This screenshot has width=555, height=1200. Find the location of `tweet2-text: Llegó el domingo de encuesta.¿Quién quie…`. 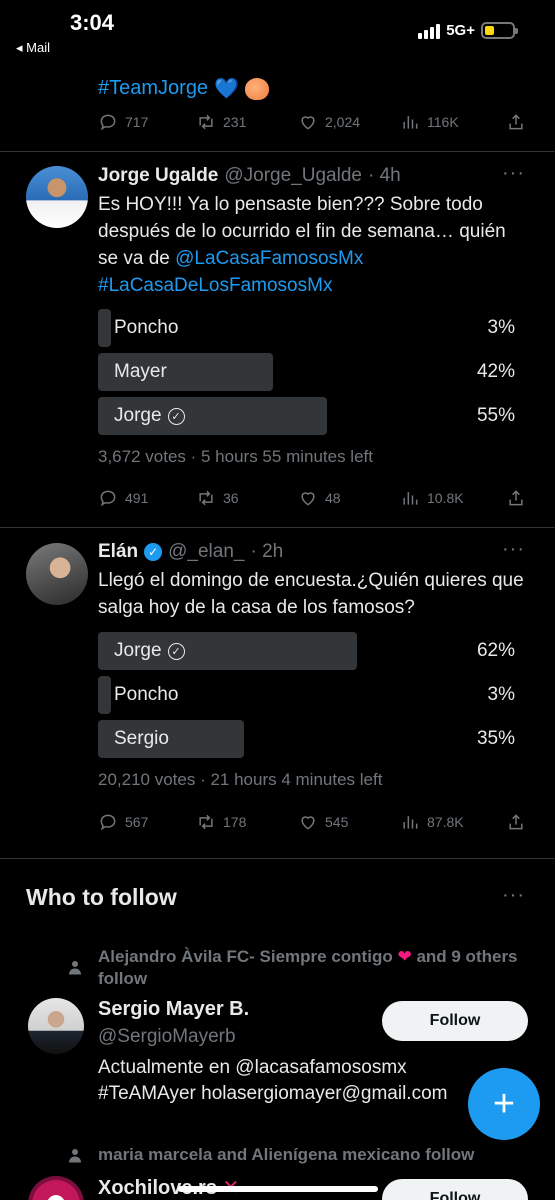

tweet2-text: Llegó el domingo de encuesta.¿Quién quie… is located at coordinates (311, 594).